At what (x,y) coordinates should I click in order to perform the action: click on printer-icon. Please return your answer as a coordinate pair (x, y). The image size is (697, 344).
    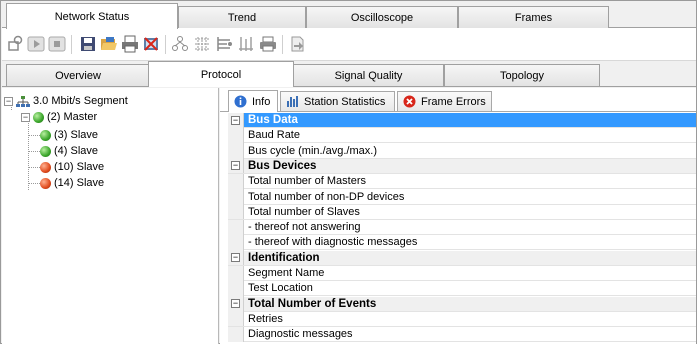
    Looking at the image, I should click on (268, 44).